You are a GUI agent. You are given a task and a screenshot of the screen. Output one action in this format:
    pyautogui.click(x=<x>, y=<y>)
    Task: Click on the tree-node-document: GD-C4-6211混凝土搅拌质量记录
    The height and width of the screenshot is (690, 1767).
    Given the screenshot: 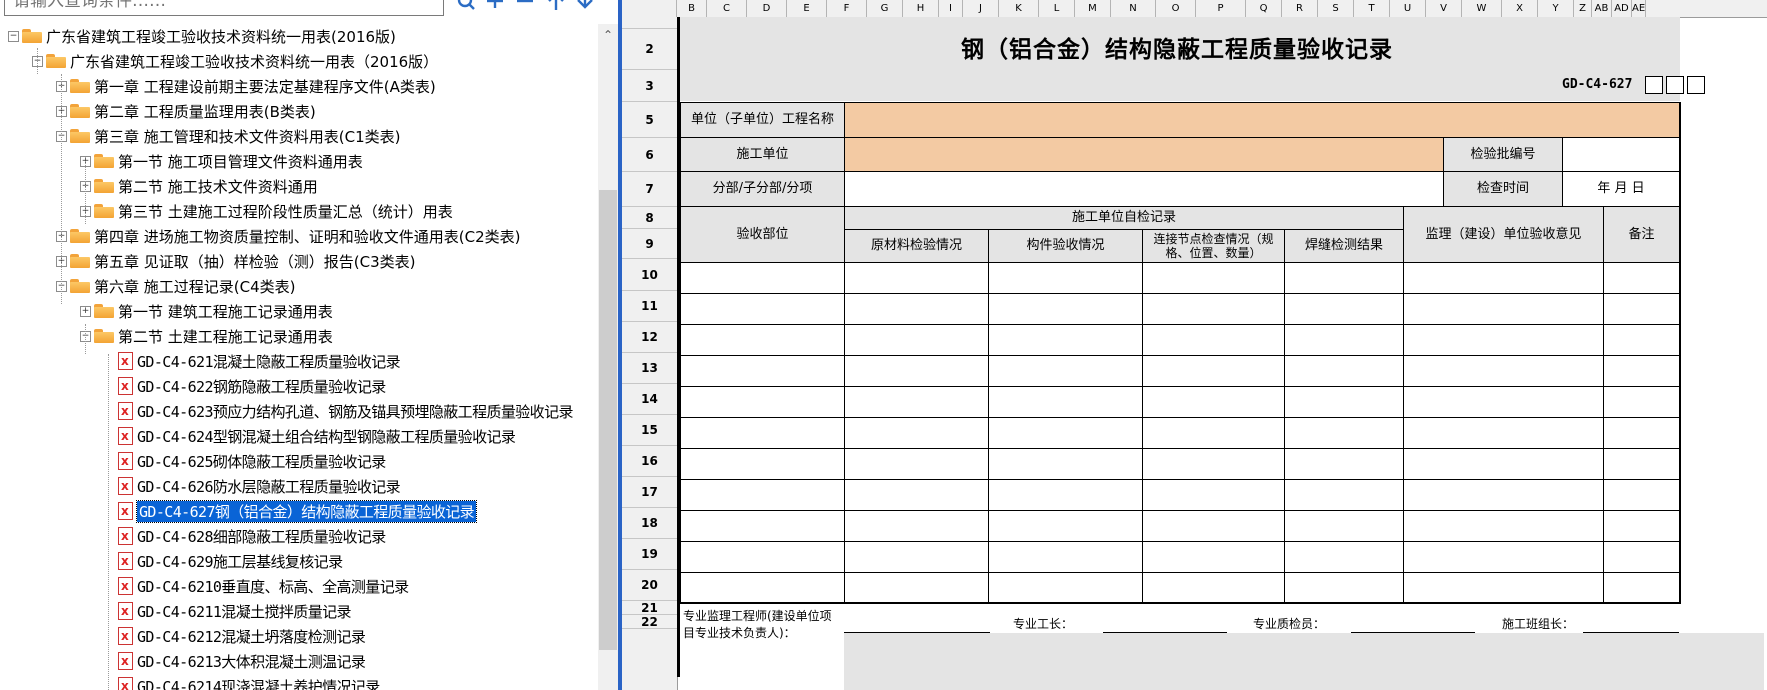 What is the action you would take?
    pyautogui.click(x=228, y=611)
    